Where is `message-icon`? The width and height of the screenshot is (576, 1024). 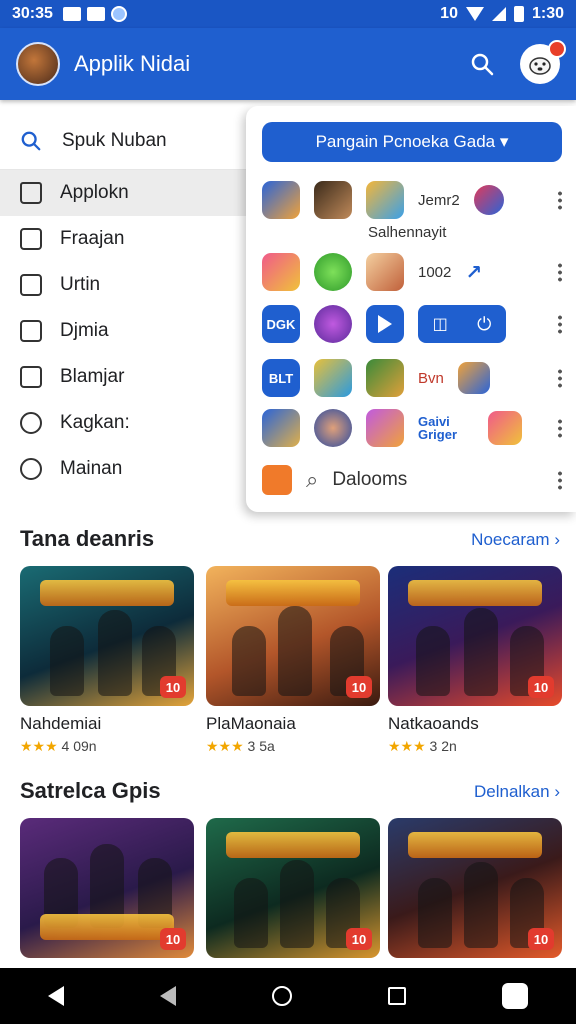
message-icon is located at coordinates (95, 14).